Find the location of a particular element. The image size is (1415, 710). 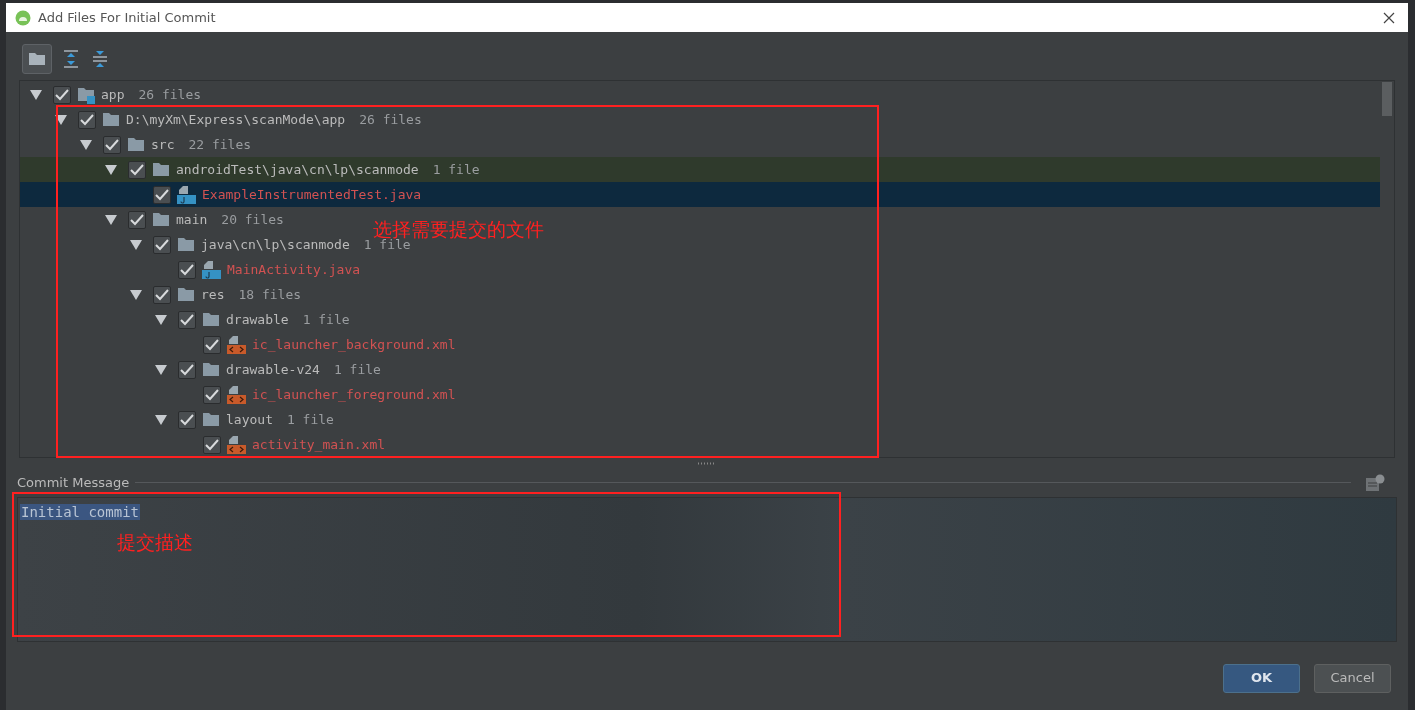

folder-name: main is located at coordinates (192, 219).